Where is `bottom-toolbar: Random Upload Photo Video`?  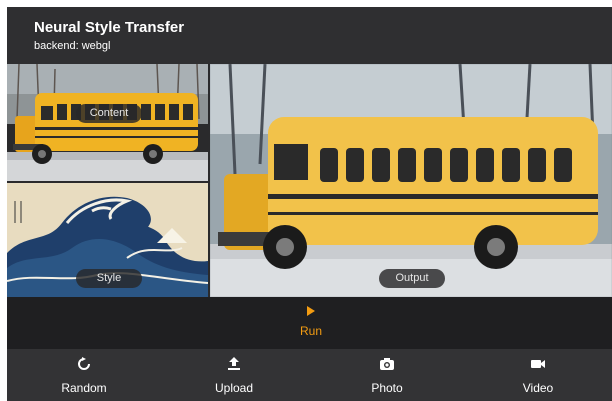 bottom-toolbar: Random Upload Photo Video is located at coordinates (309, 375).